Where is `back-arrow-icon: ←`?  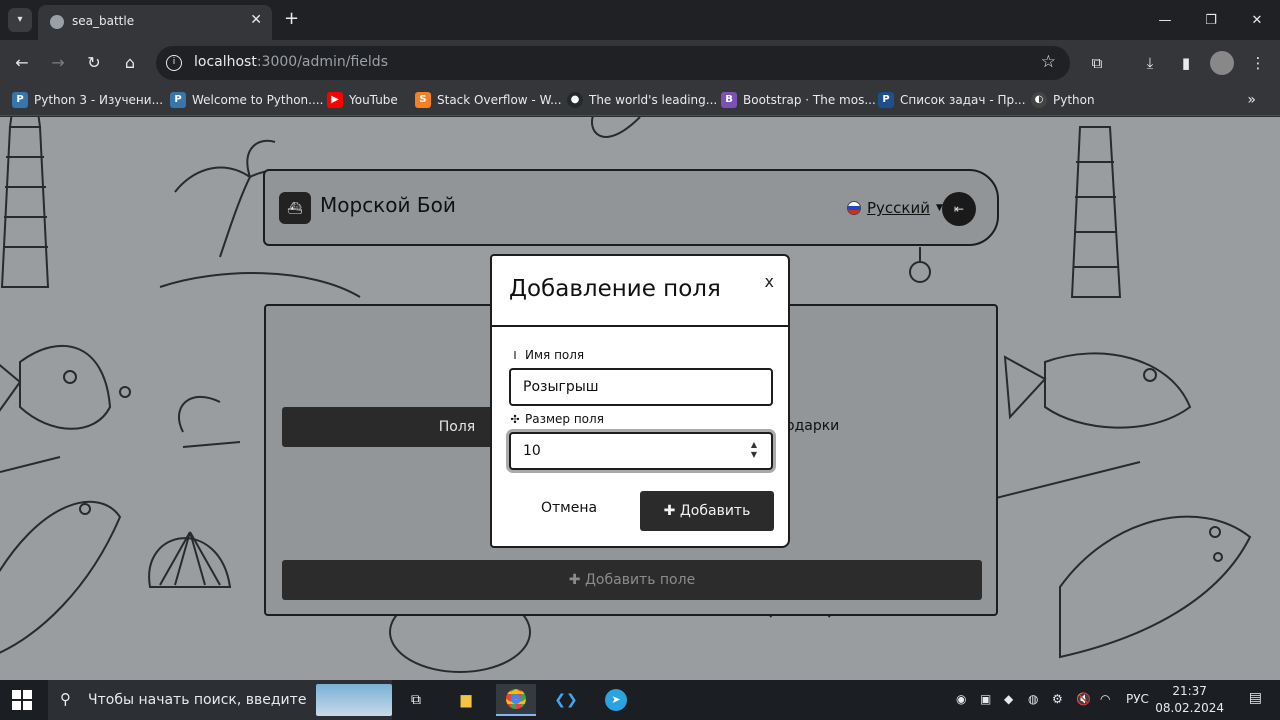
back-arrow-icon: ← is located at coordinates (22, 63).